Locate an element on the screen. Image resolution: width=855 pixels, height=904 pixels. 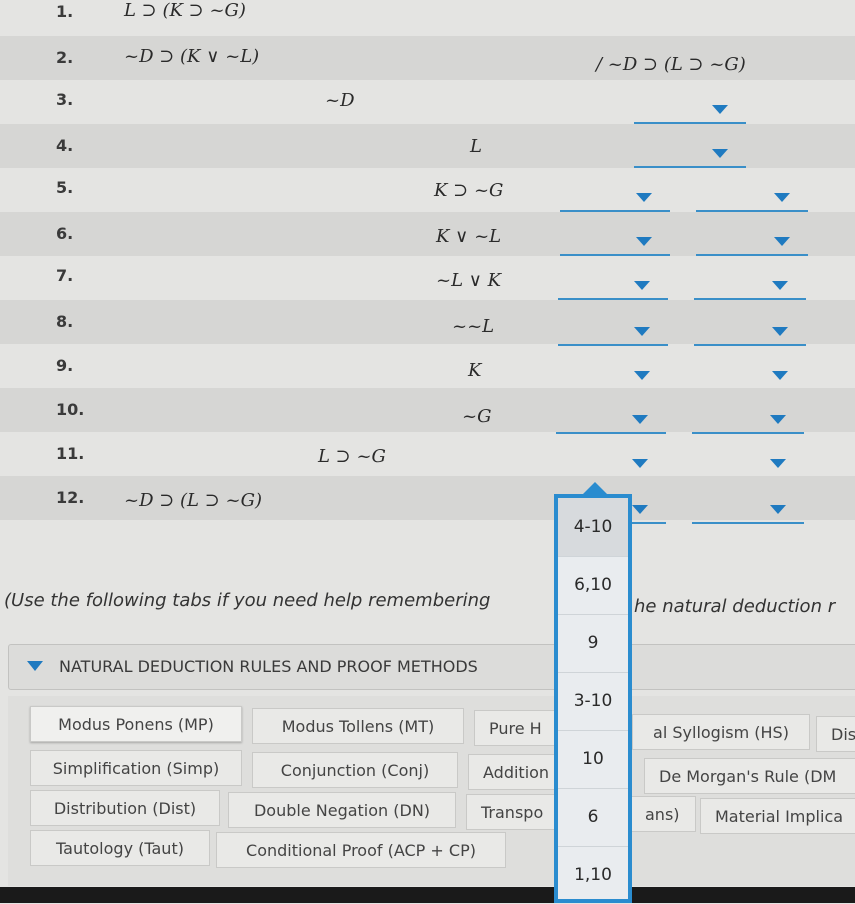
line-formula: K is located at coordinates (475, 370).